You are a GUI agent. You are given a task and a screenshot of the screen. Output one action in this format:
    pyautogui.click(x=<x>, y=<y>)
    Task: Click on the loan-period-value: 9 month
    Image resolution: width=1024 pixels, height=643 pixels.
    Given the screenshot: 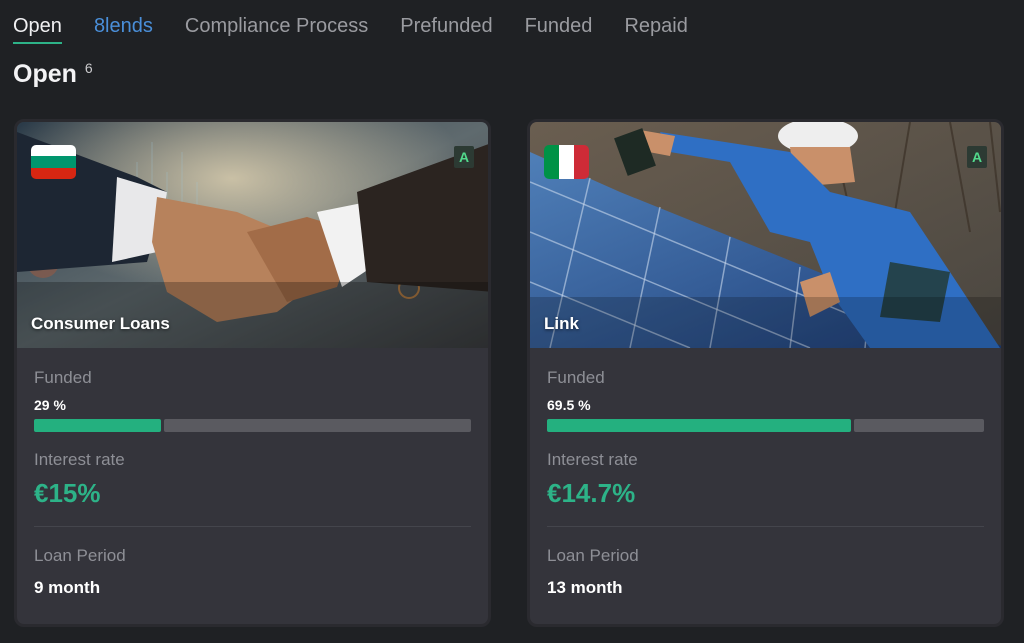 What is the action you would take?
    pyautogui.click(x=67, y=587)
    